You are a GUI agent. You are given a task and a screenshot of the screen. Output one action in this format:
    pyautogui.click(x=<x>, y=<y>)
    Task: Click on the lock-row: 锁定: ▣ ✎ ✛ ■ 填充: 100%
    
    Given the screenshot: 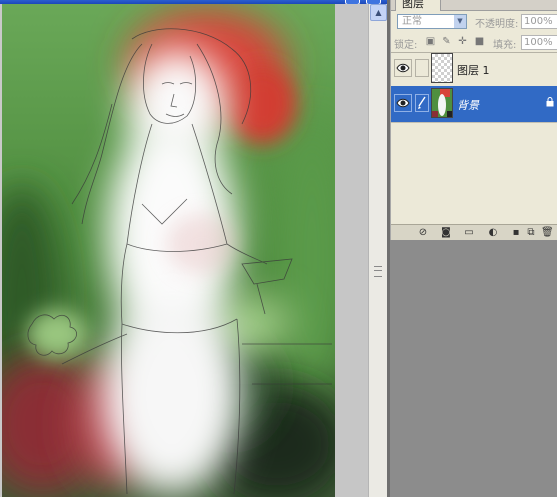 What is the action you would take?
    pyautogui.click(x=474, y=42)
    